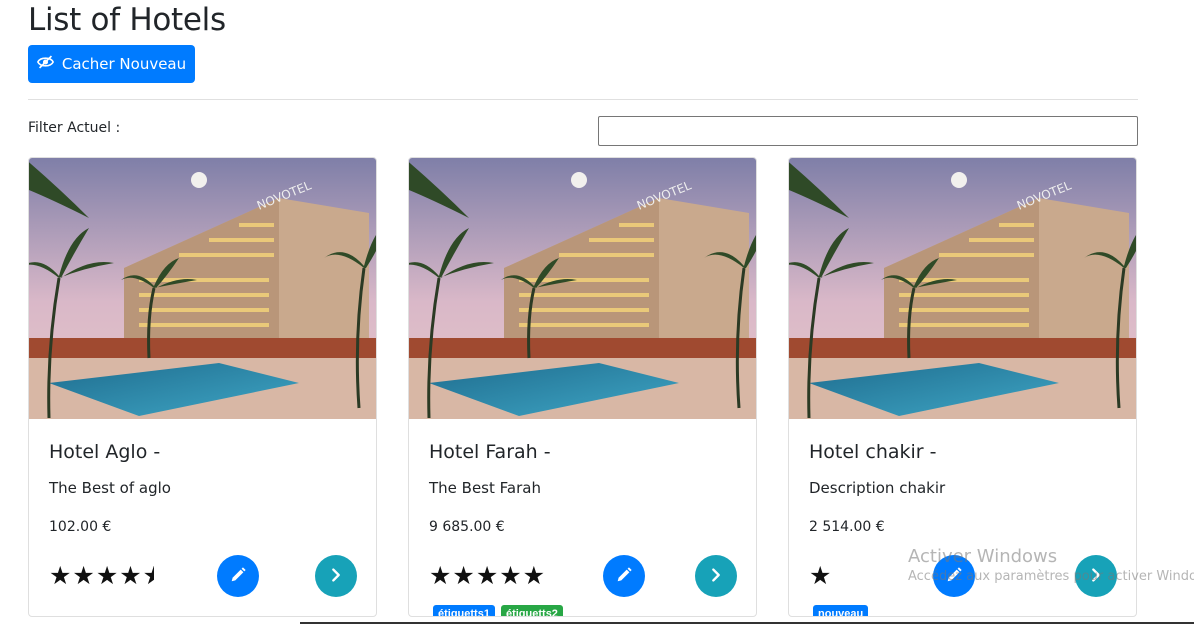  What do you see at coordinates (127, 20) in the screenshot?
I see `page-title: List of Hotels` at bounding box center [127, 20].